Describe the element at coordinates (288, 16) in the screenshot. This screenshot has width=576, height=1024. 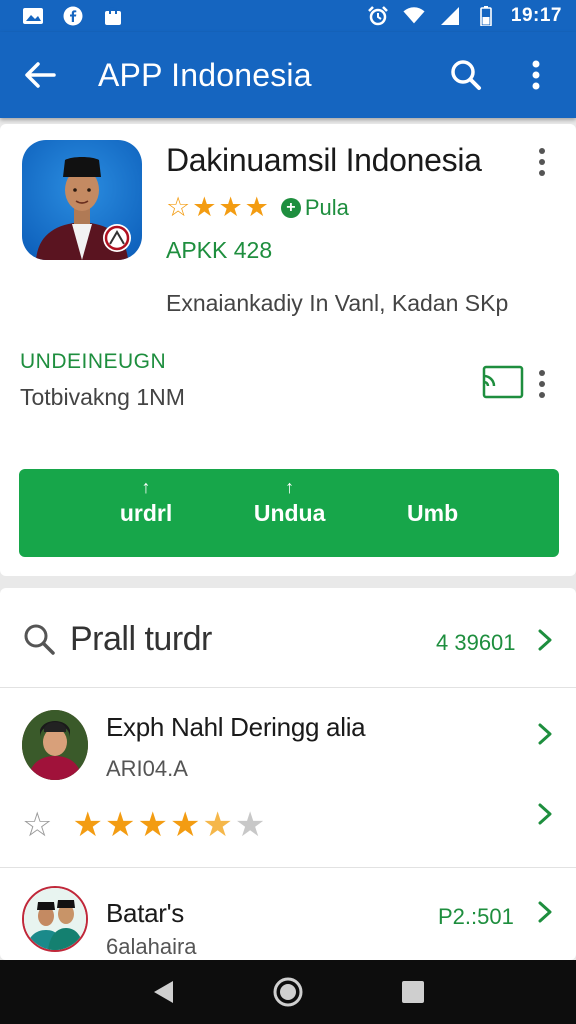
I see `status-bar: 19:17` at that location.